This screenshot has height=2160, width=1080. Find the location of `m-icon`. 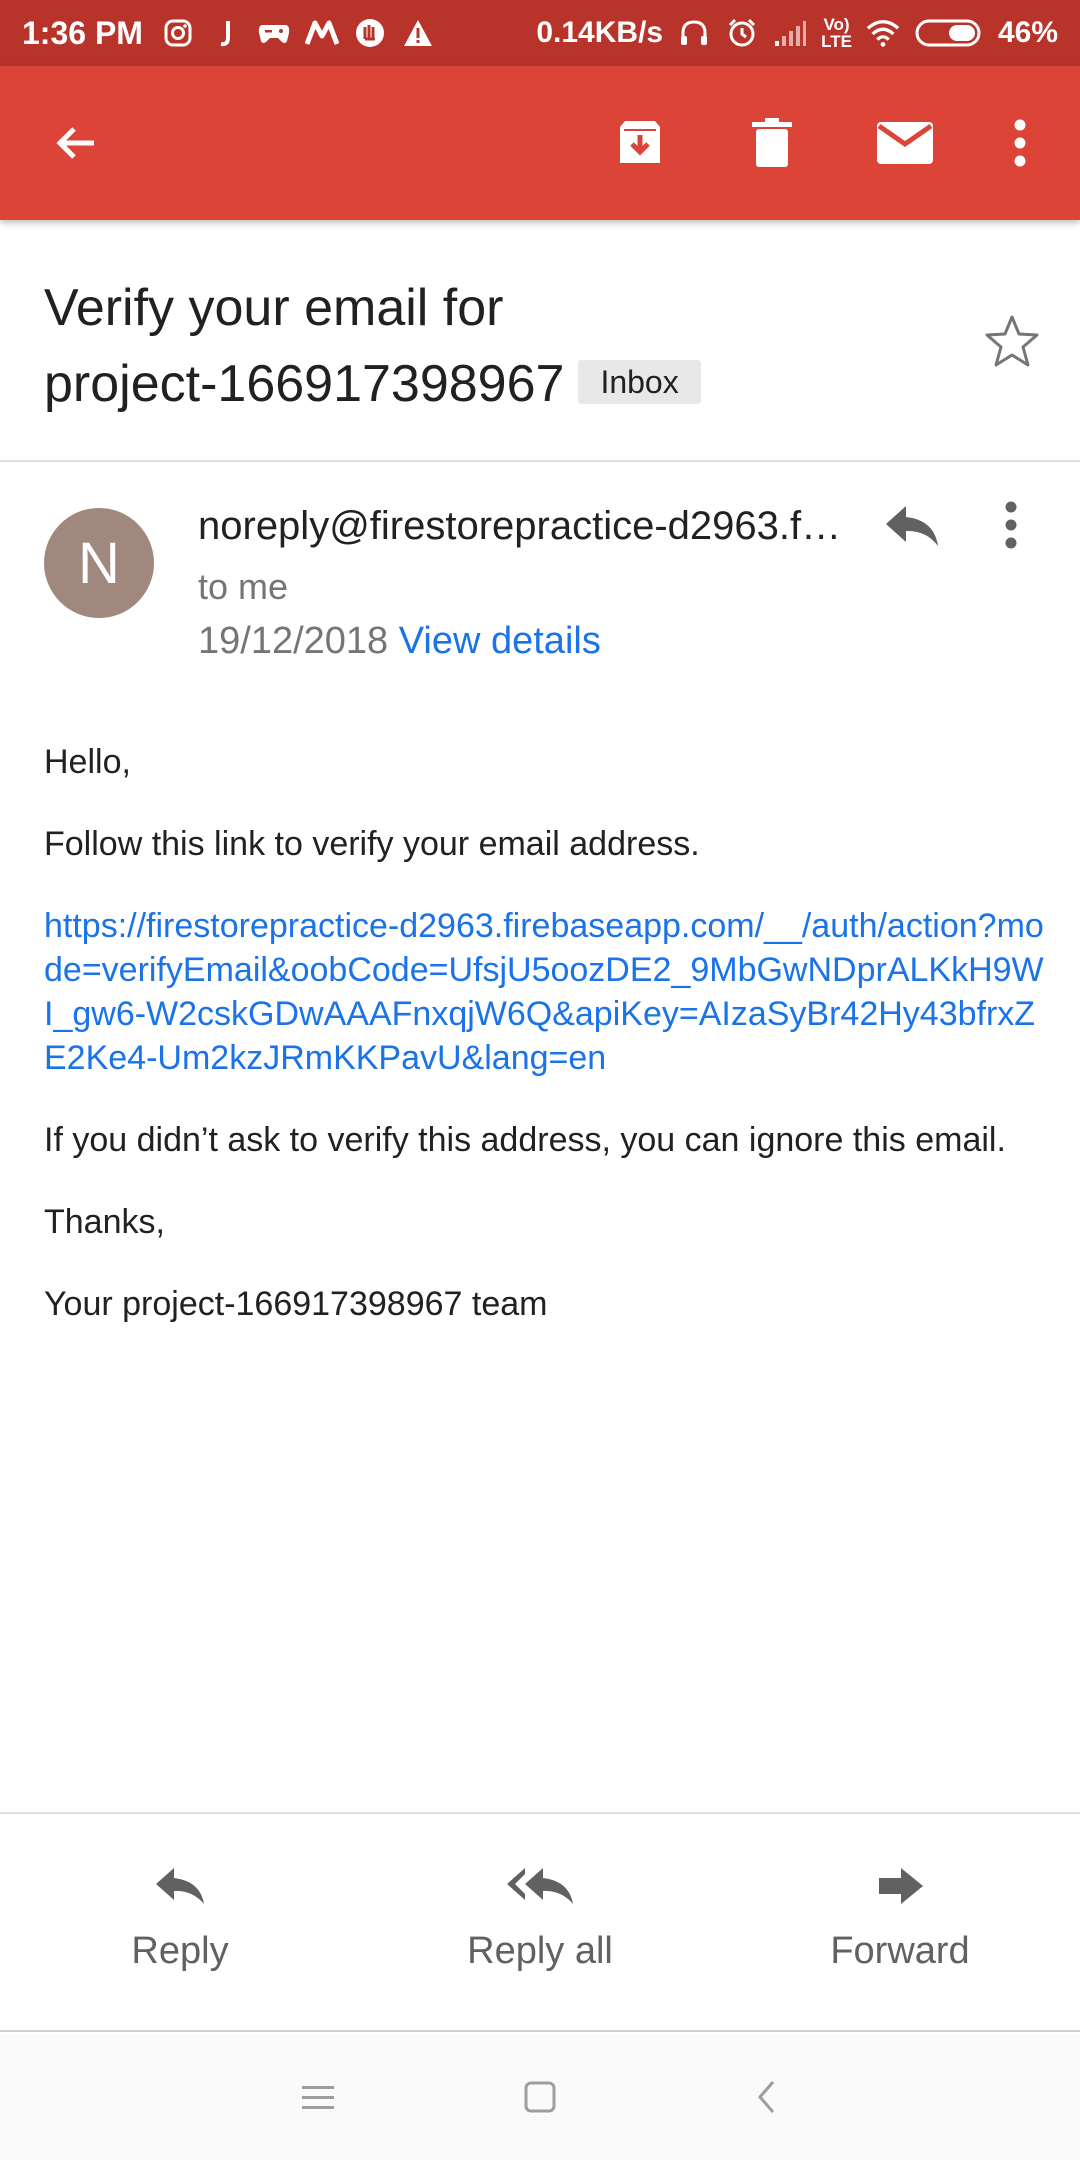

m-icon is located at coordinates (321, 33).